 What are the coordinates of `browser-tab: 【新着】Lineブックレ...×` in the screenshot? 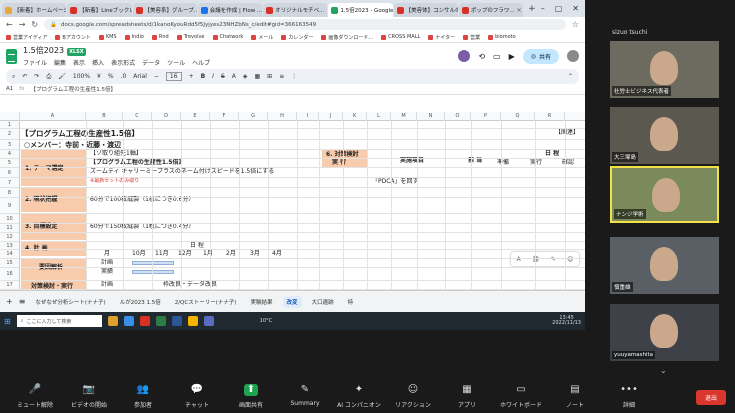 It's located at (99, 10).